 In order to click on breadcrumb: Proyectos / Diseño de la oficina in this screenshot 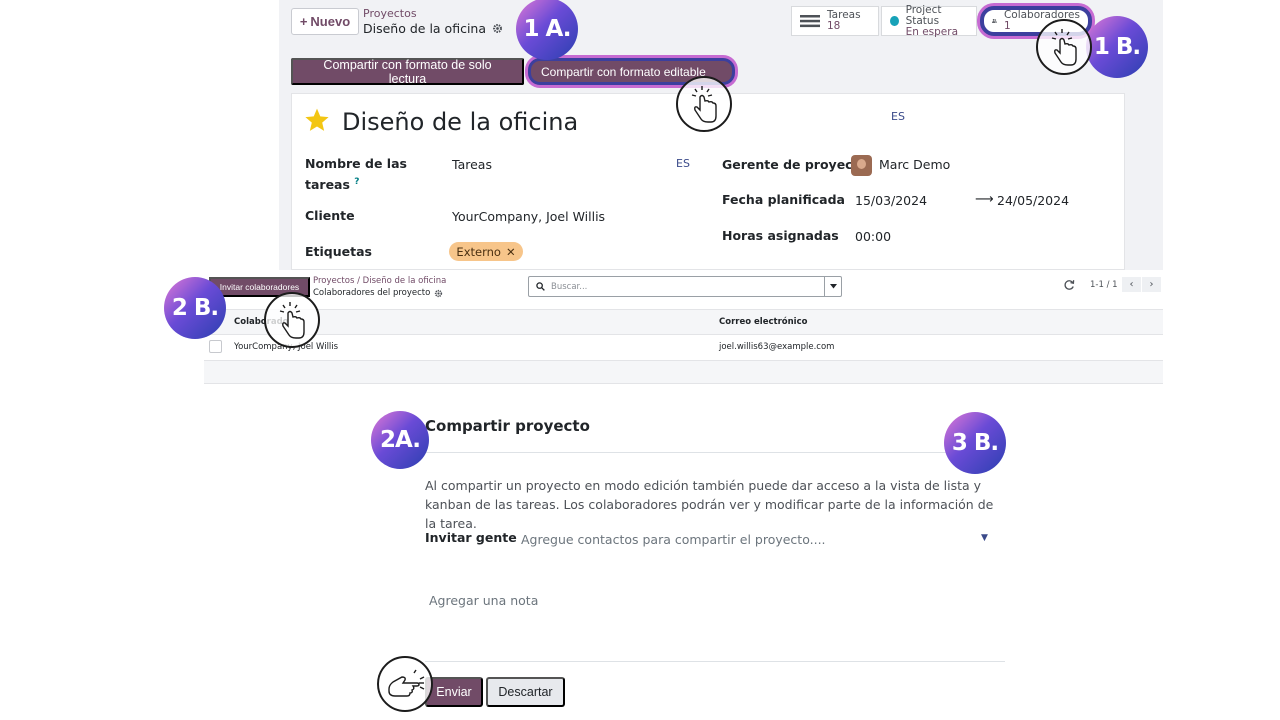, I will do `click(379, 281)`.